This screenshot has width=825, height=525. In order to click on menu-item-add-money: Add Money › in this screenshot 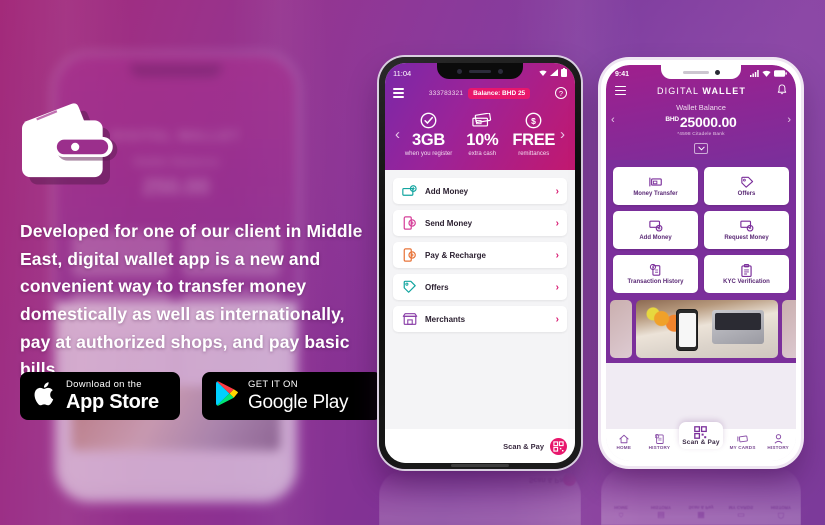, I will do `click(480, 191)`.